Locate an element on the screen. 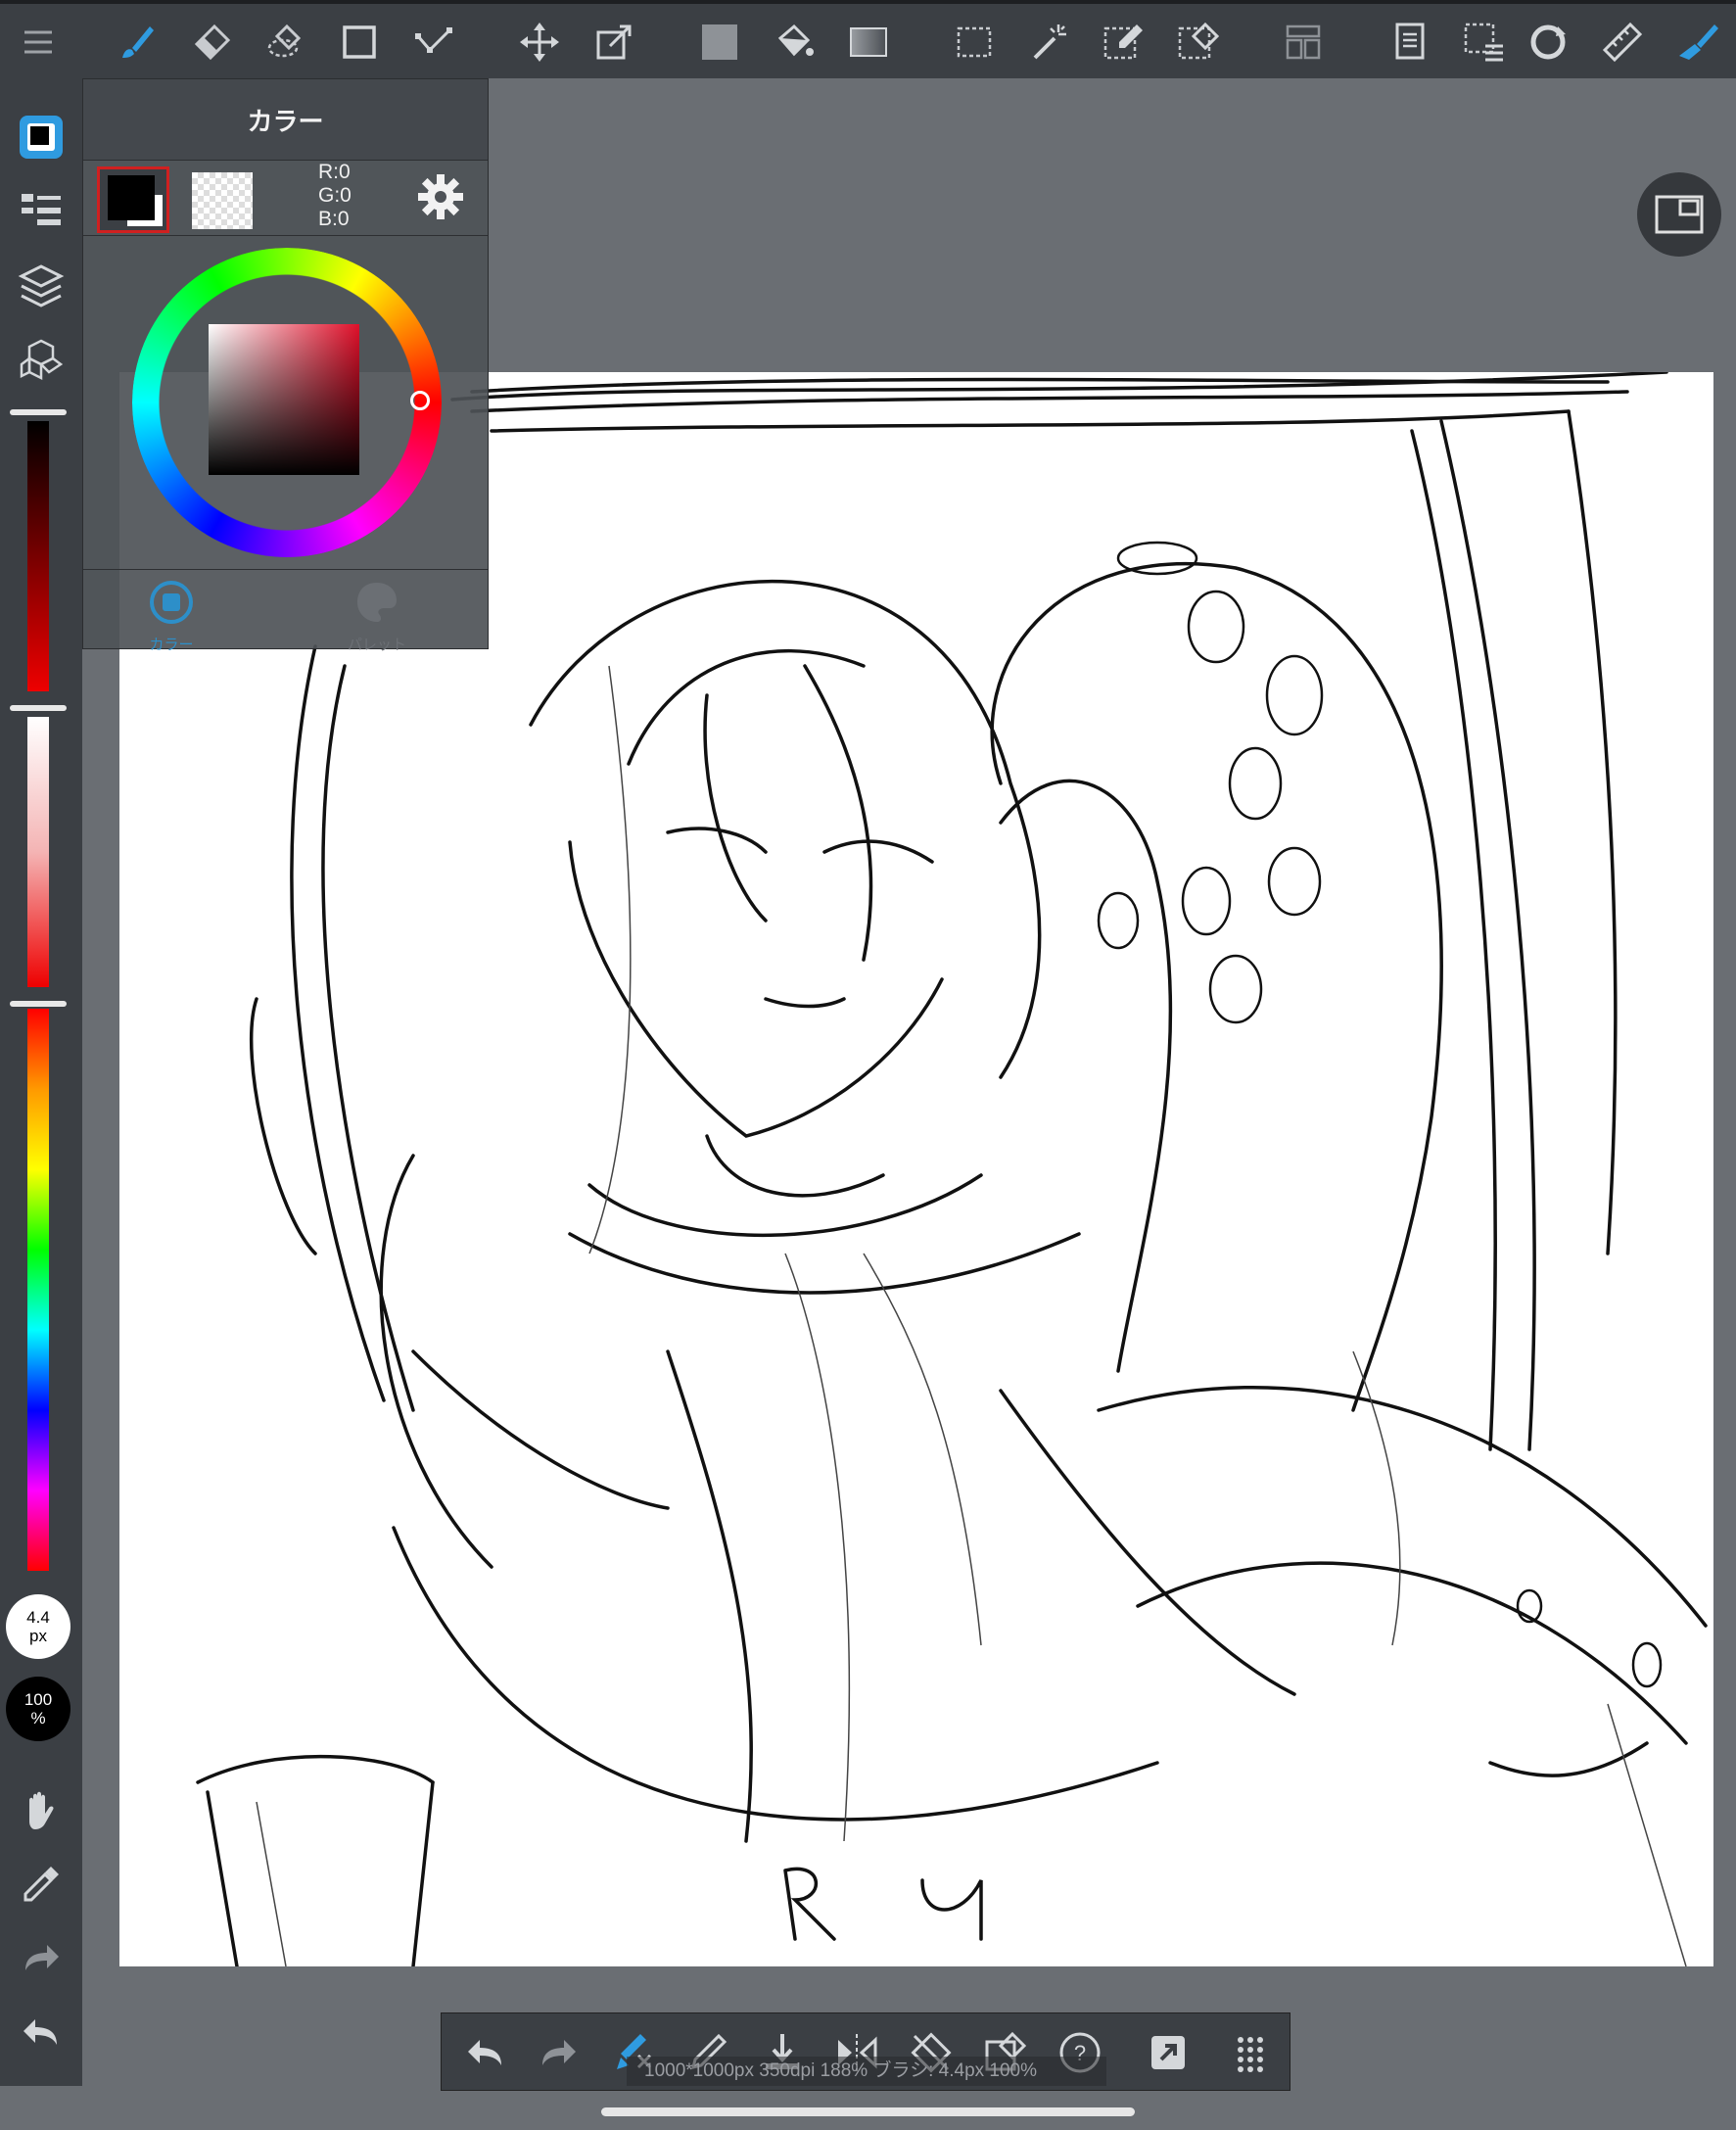  left-sidebar: 4.4 px 100 % is located at coordinates (41, 1082).